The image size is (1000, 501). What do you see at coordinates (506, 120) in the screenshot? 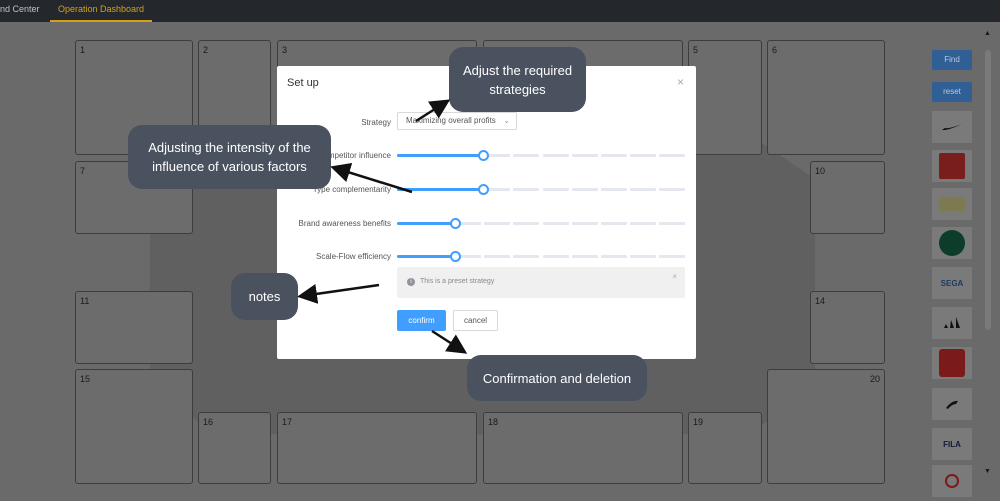
I see `chevron-down-icon: ⌄` at bounding box center [506, 120].